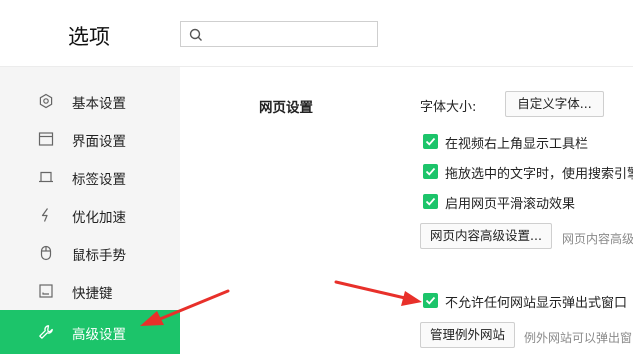  I want to click on search-icon, so click(196, 36).